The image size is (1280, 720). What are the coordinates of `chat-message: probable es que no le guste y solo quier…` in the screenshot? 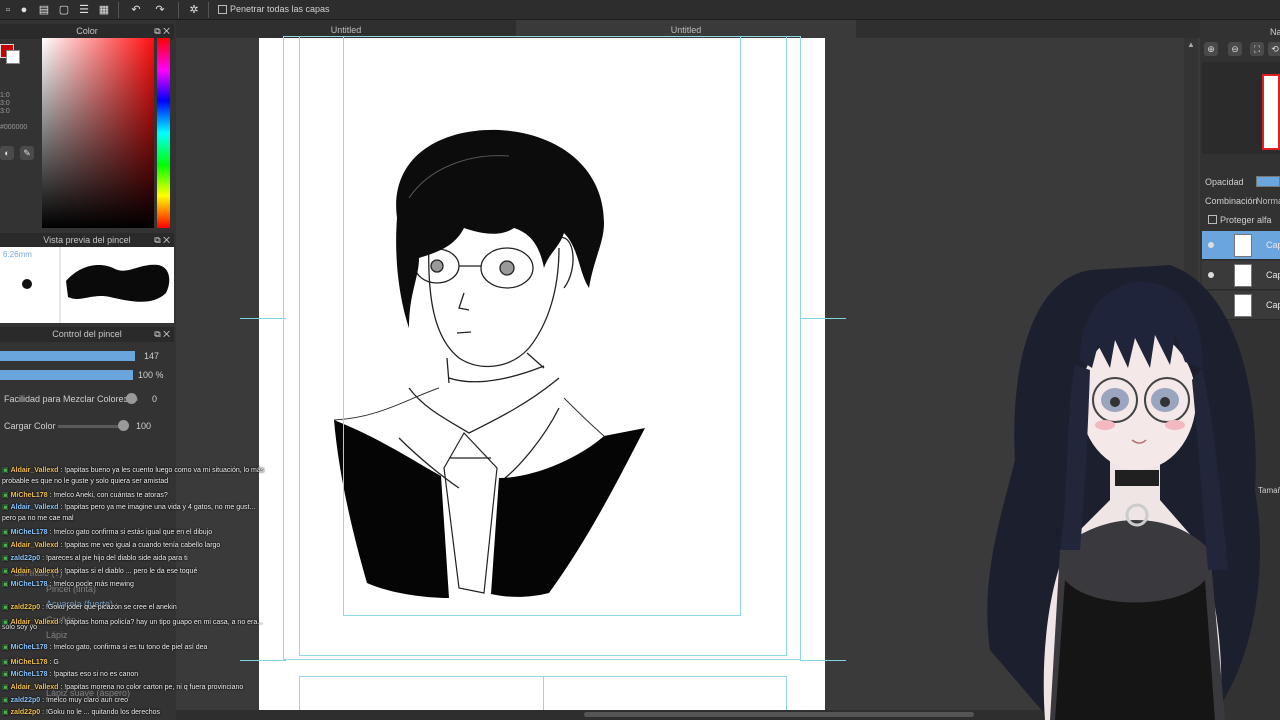 It's located at (85, 481).